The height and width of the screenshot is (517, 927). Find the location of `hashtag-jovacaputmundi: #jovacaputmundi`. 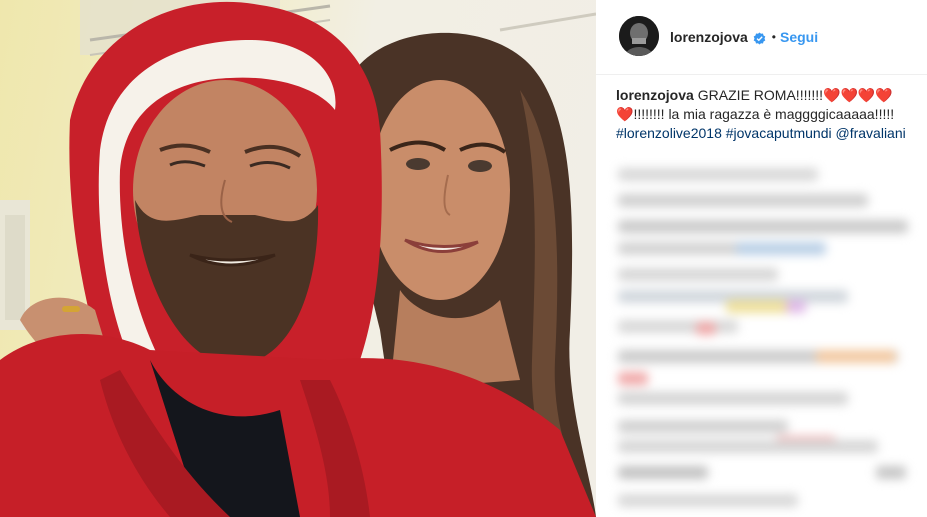

hashtag-jovacaputmundi: #jovacaputmundi is located at coordinates (779, 133).